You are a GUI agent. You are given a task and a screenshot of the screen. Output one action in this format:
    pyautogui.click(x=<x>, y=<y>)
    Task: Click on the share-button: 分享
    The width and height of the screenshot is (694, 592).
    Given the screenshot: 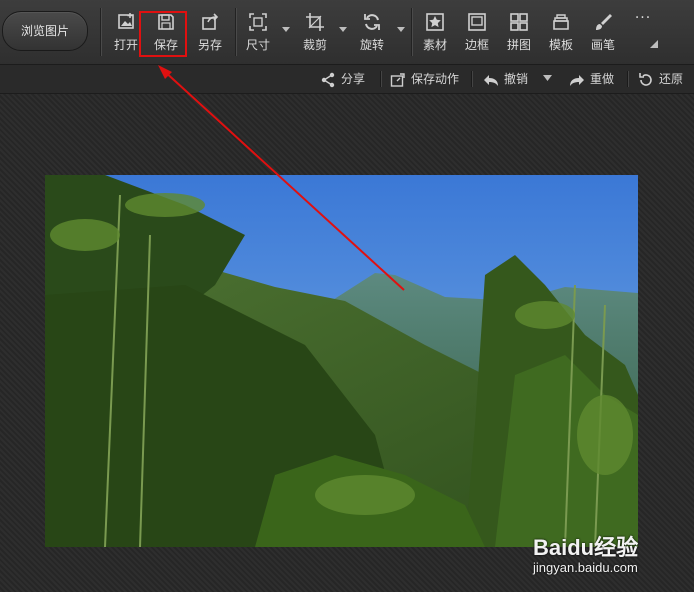 What is the action you would take?
    pyautogui.click(x=342, y=79)
    